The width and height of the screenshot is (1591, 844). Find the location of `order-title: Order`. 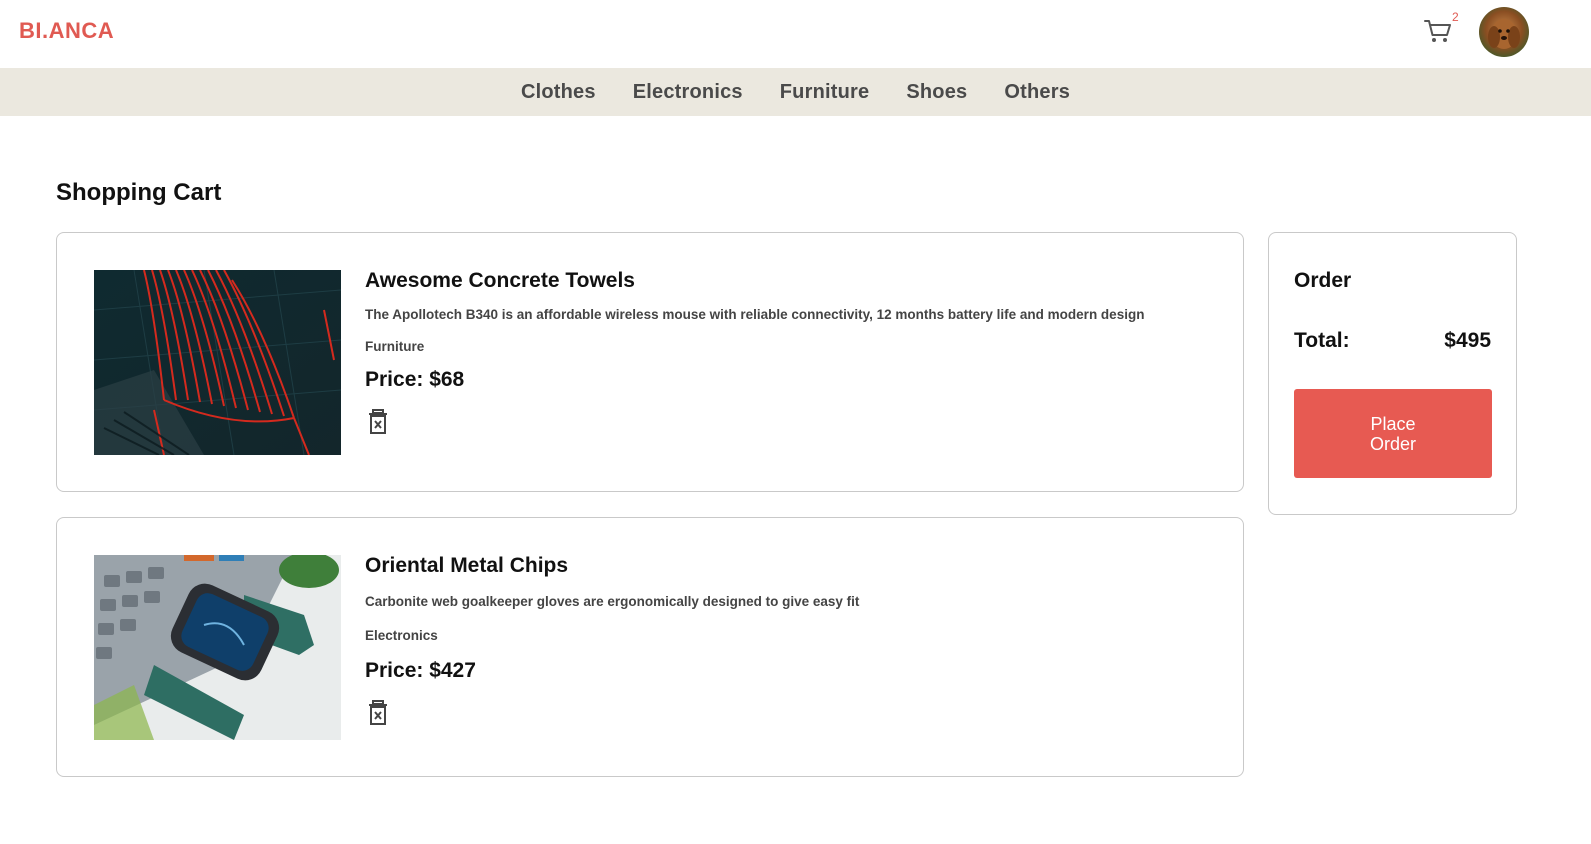

order-title: Order is located at coordinates (1323, 280).